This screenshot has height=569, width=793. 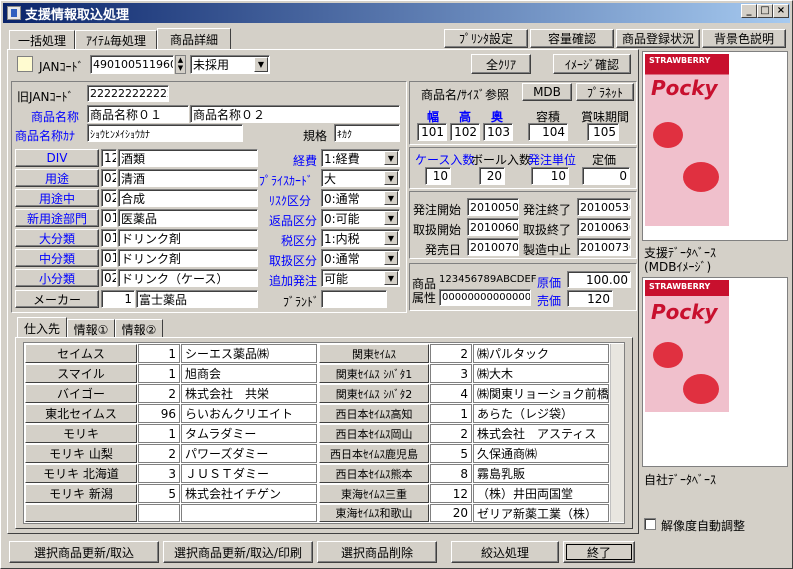 What do you see at coordinates (374, 353) in the screenshot?
I see `supplier-store: 関東ｾｲﾑｽ` at bounding box center [374, 353].